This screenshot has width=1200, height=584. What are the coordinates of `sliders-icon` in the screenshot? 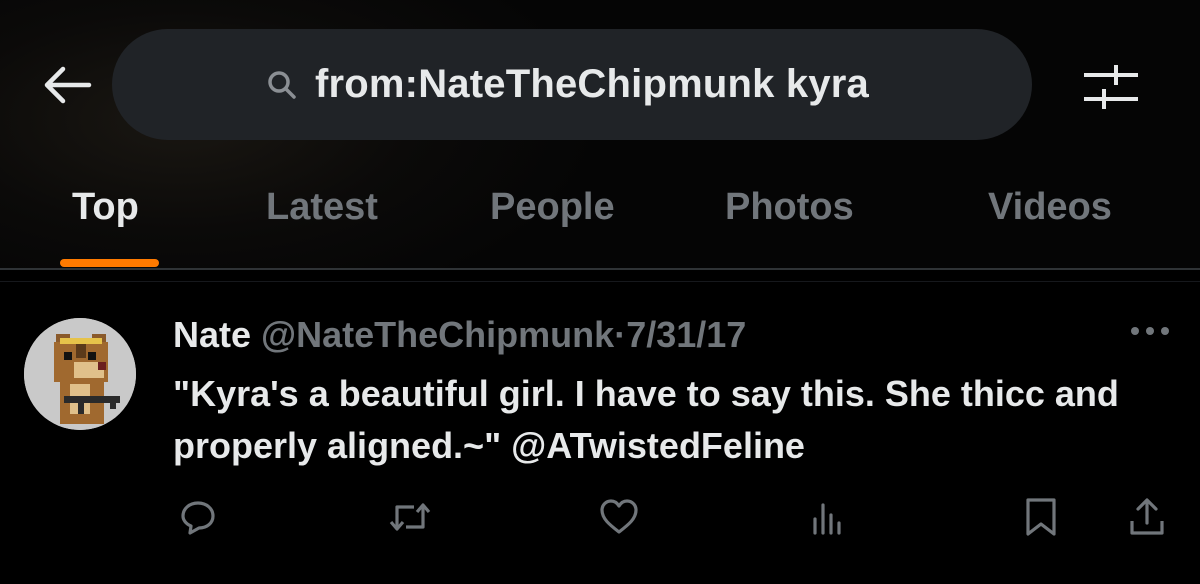 It's located at (1111, 87).